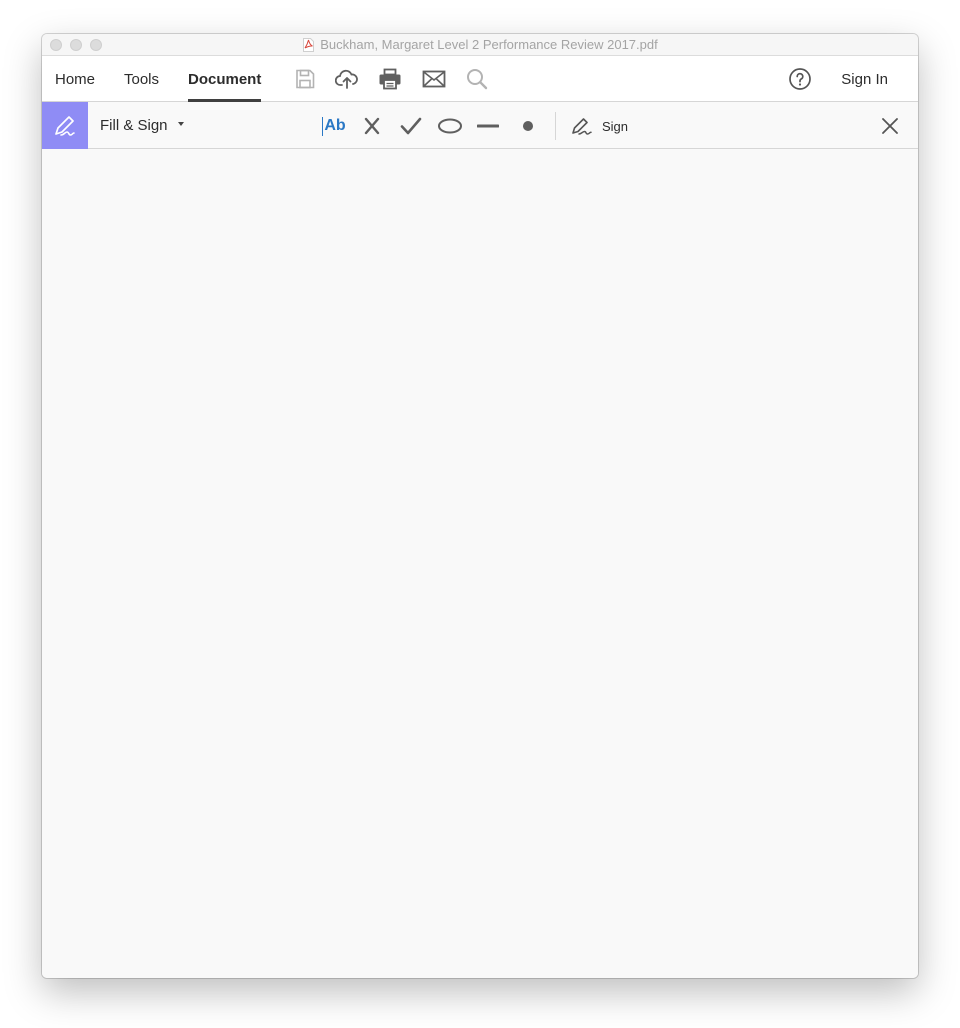 Image resolution: width=960 pixels, height=1028 pixels. What do you see at coordinates (305, 79) in the screenshot?
I see `save-icon` at bounding box center [305, 79].